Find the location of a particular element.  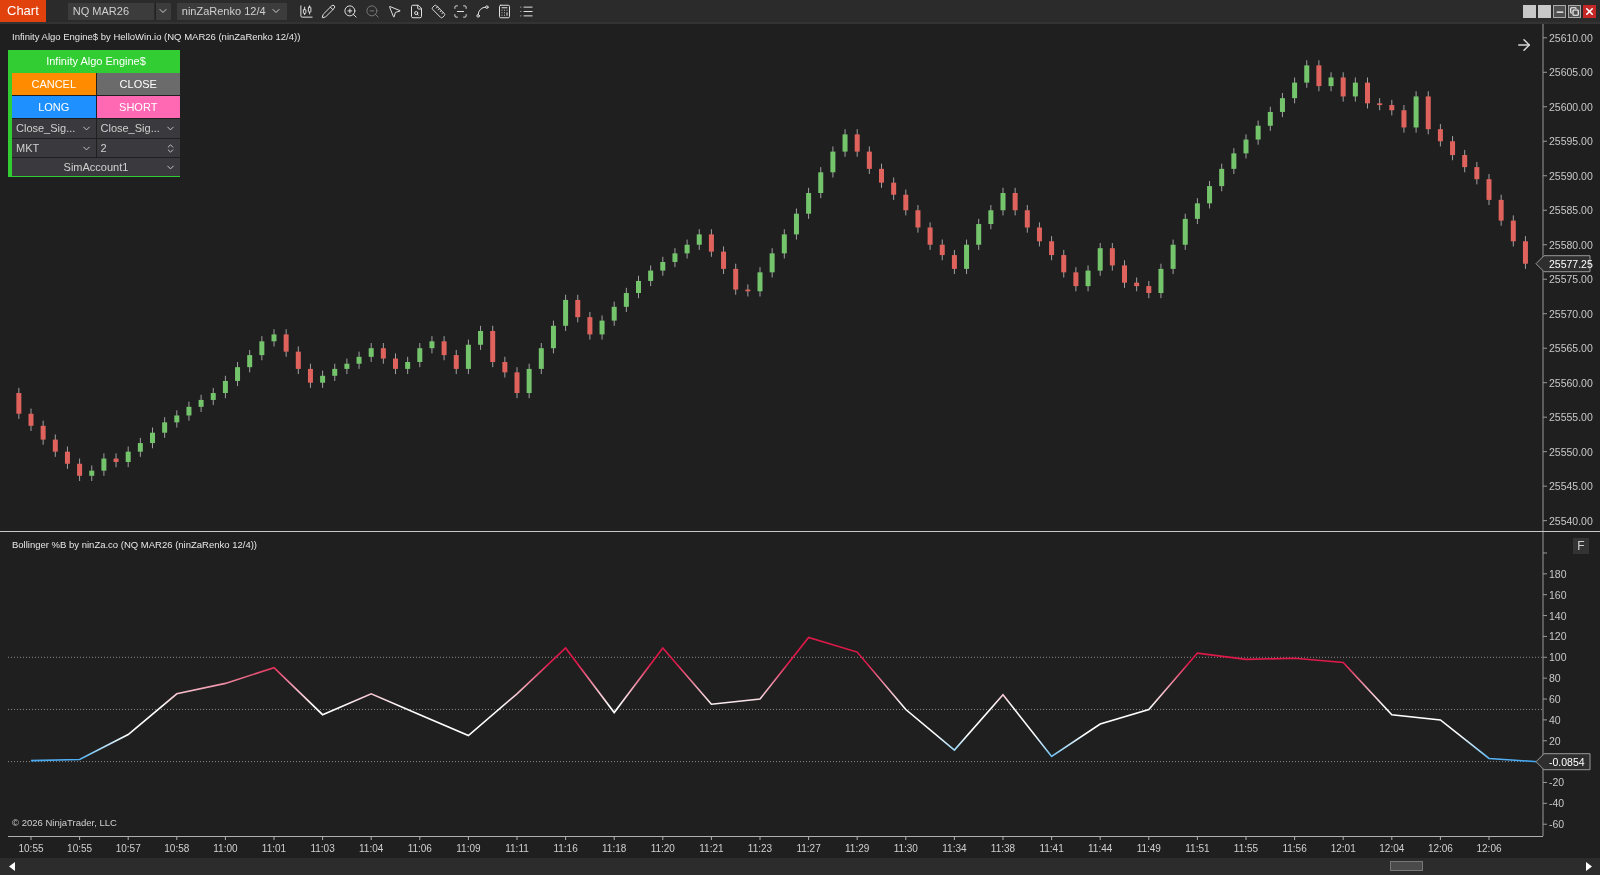

calculator-icon is located at coordinates (504, 11).